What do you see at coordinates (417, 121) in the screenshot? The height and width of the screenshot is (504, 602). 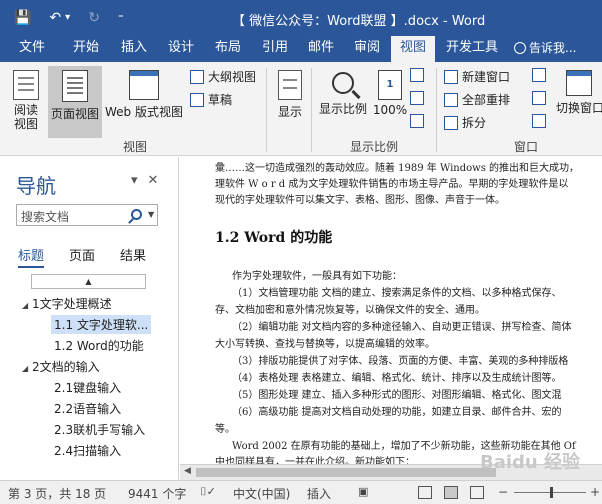 I see `page-width-button` at bounding box center [417, 121].